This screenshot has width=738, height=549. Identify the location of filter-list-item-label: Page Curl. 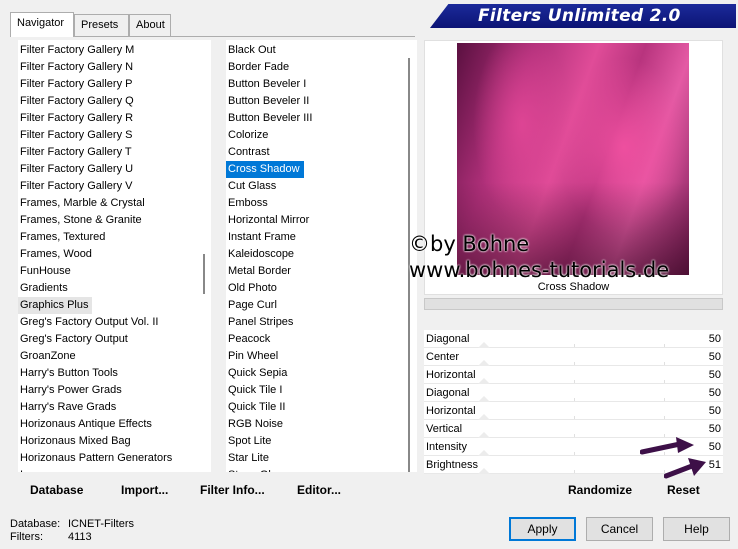
(252, 305).